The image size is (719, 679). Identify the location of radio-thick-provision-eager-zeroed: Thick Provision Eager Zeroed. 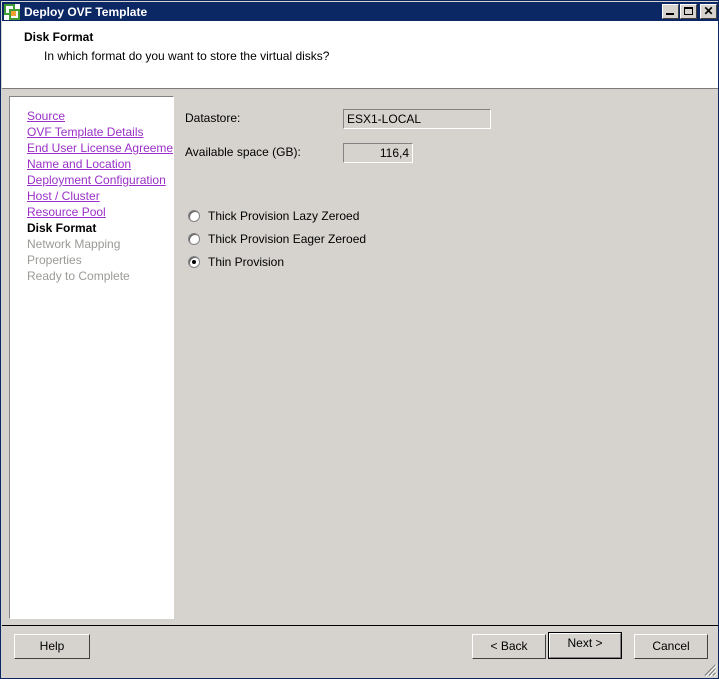
(353, 238).